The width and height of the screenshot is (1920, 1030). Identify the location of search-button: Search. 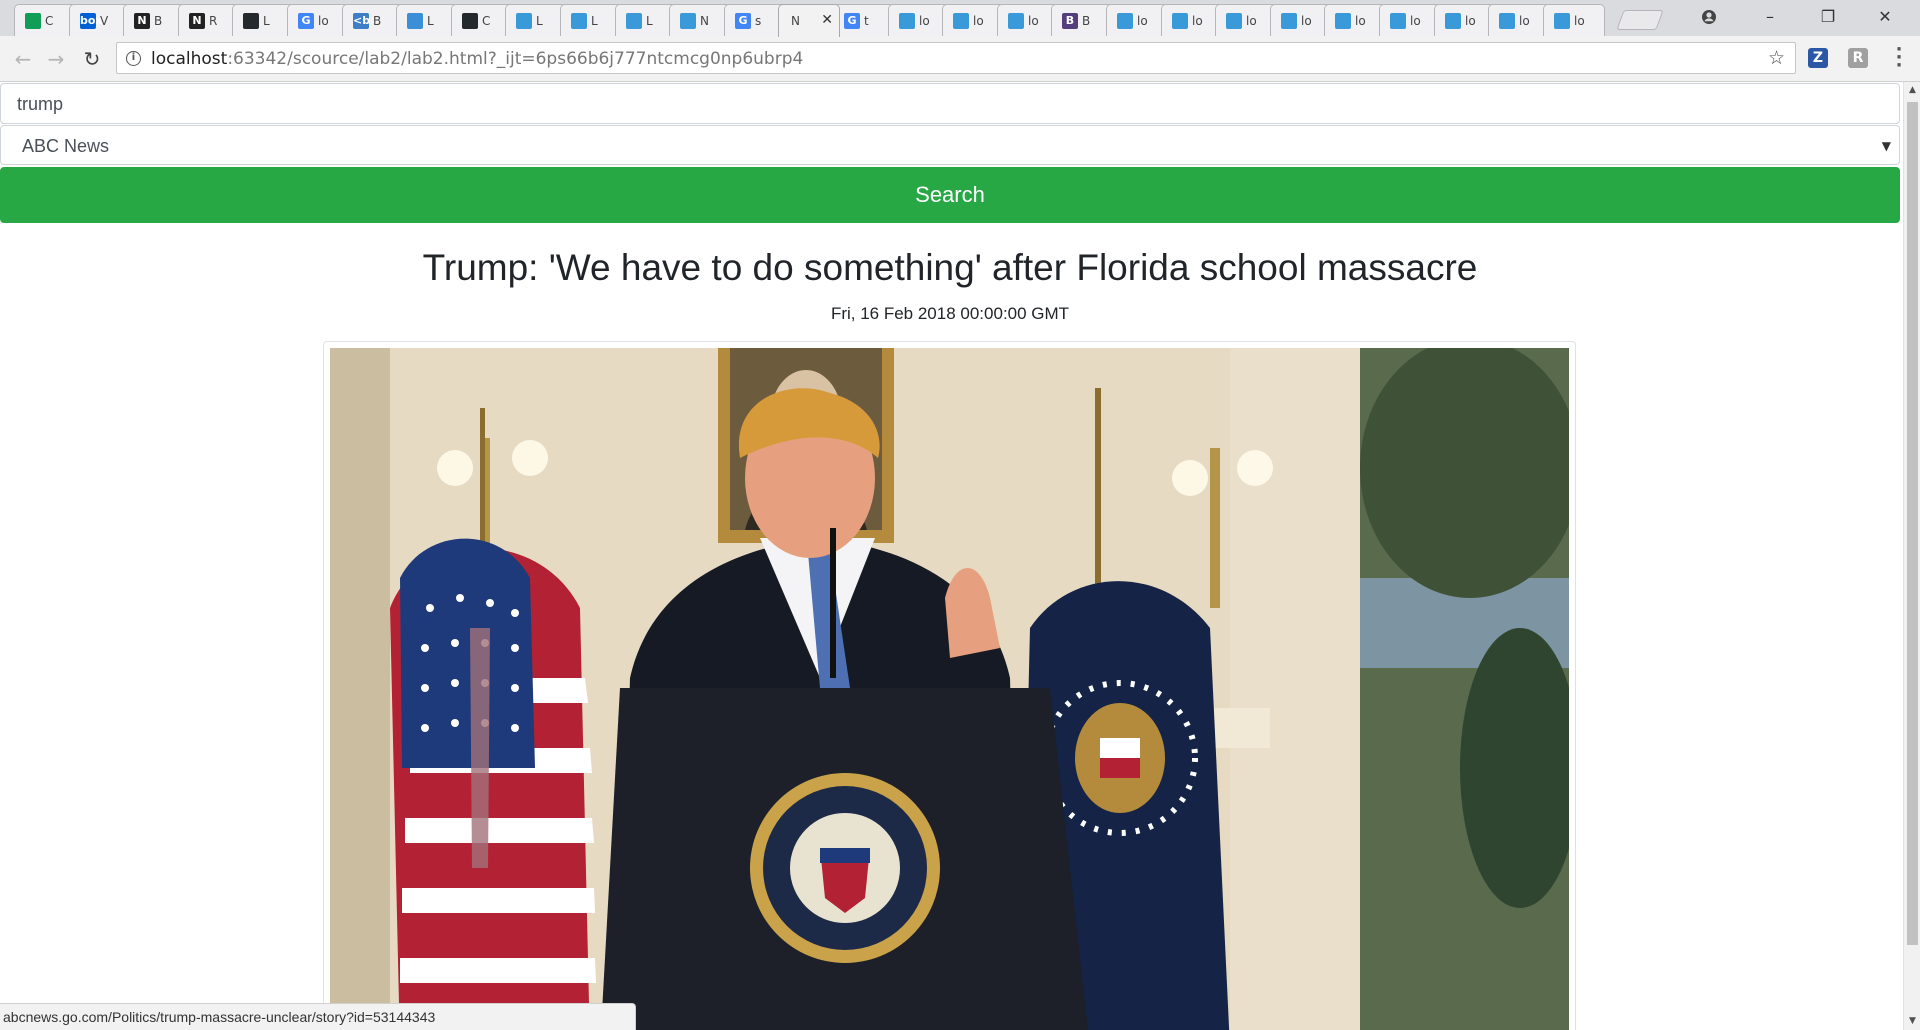
(950, 195).